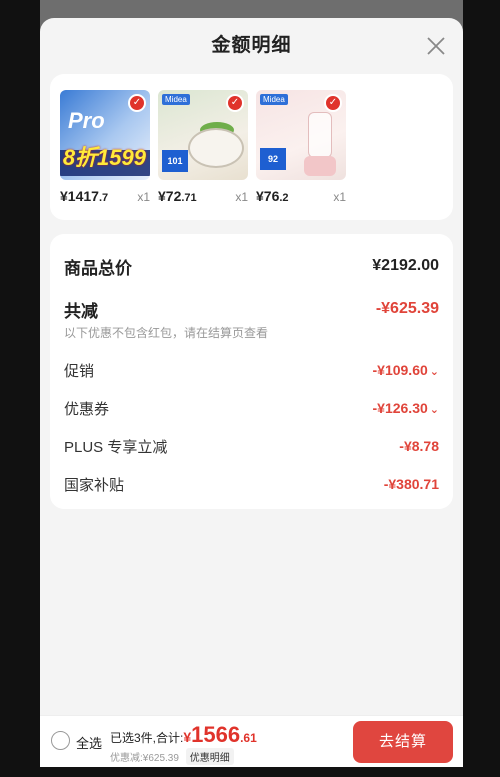 Image resolution: width=500 pixels, height=777 pixels. Describe the element at coordinates (166, 333) in the screenshot. I see `reduction-note: 以下优惠不包含红包，请在结算页查看` at that location.